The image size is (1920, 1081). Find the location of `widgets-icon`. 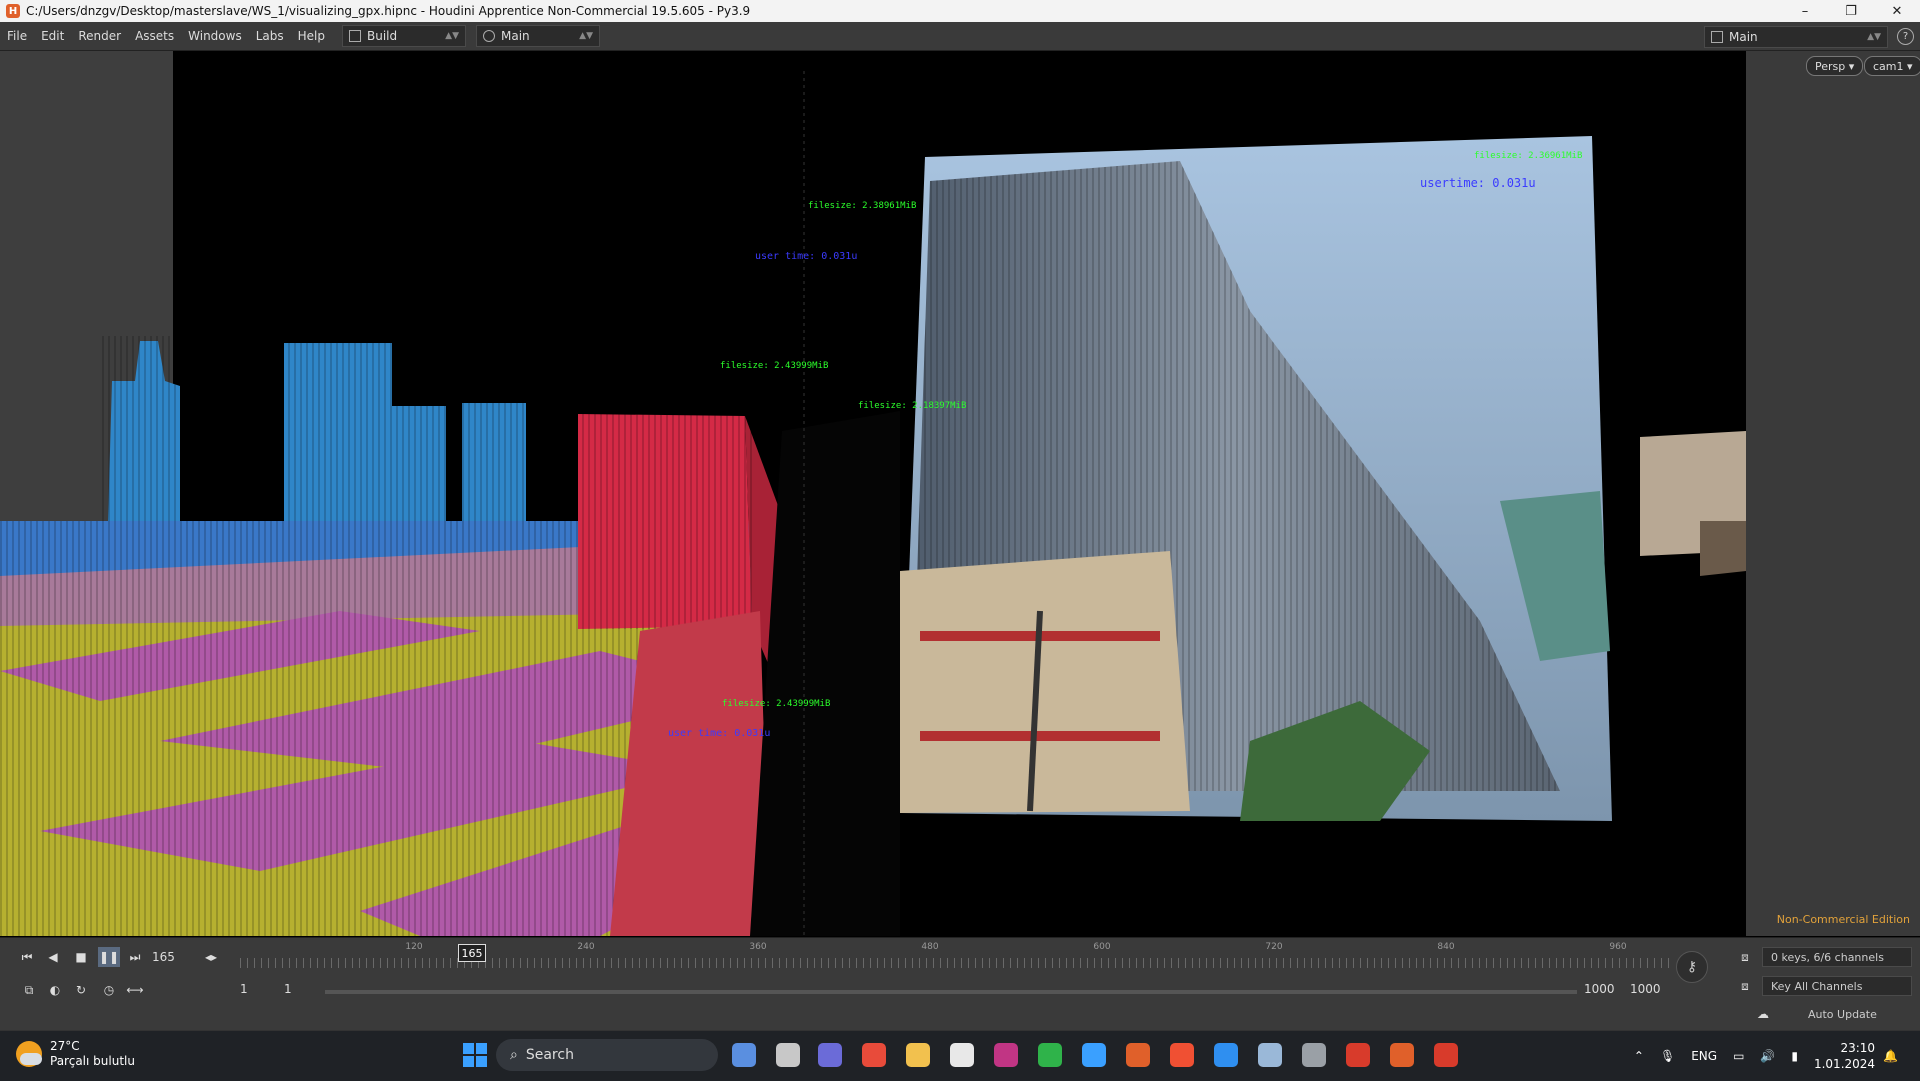

widgets-icon is located at coordinates (744, 1055).